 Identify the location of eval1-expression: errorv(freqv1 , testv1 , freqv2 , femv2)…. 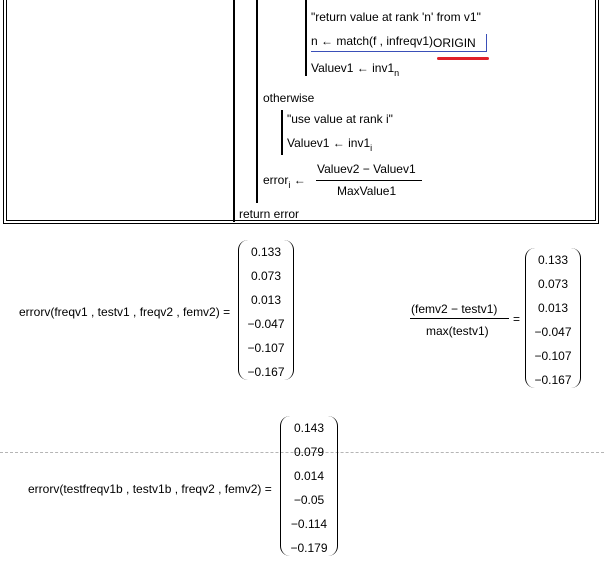
(124, 312).